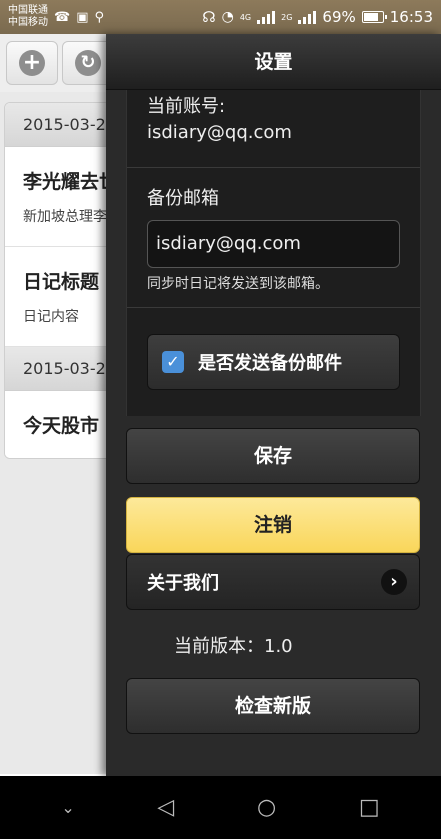 Image resolution: width=441 pixels, height=839 pixels. I want to click on send-backup-checkbox: ✓ 是否发送备份邮件, so click(273, 362).